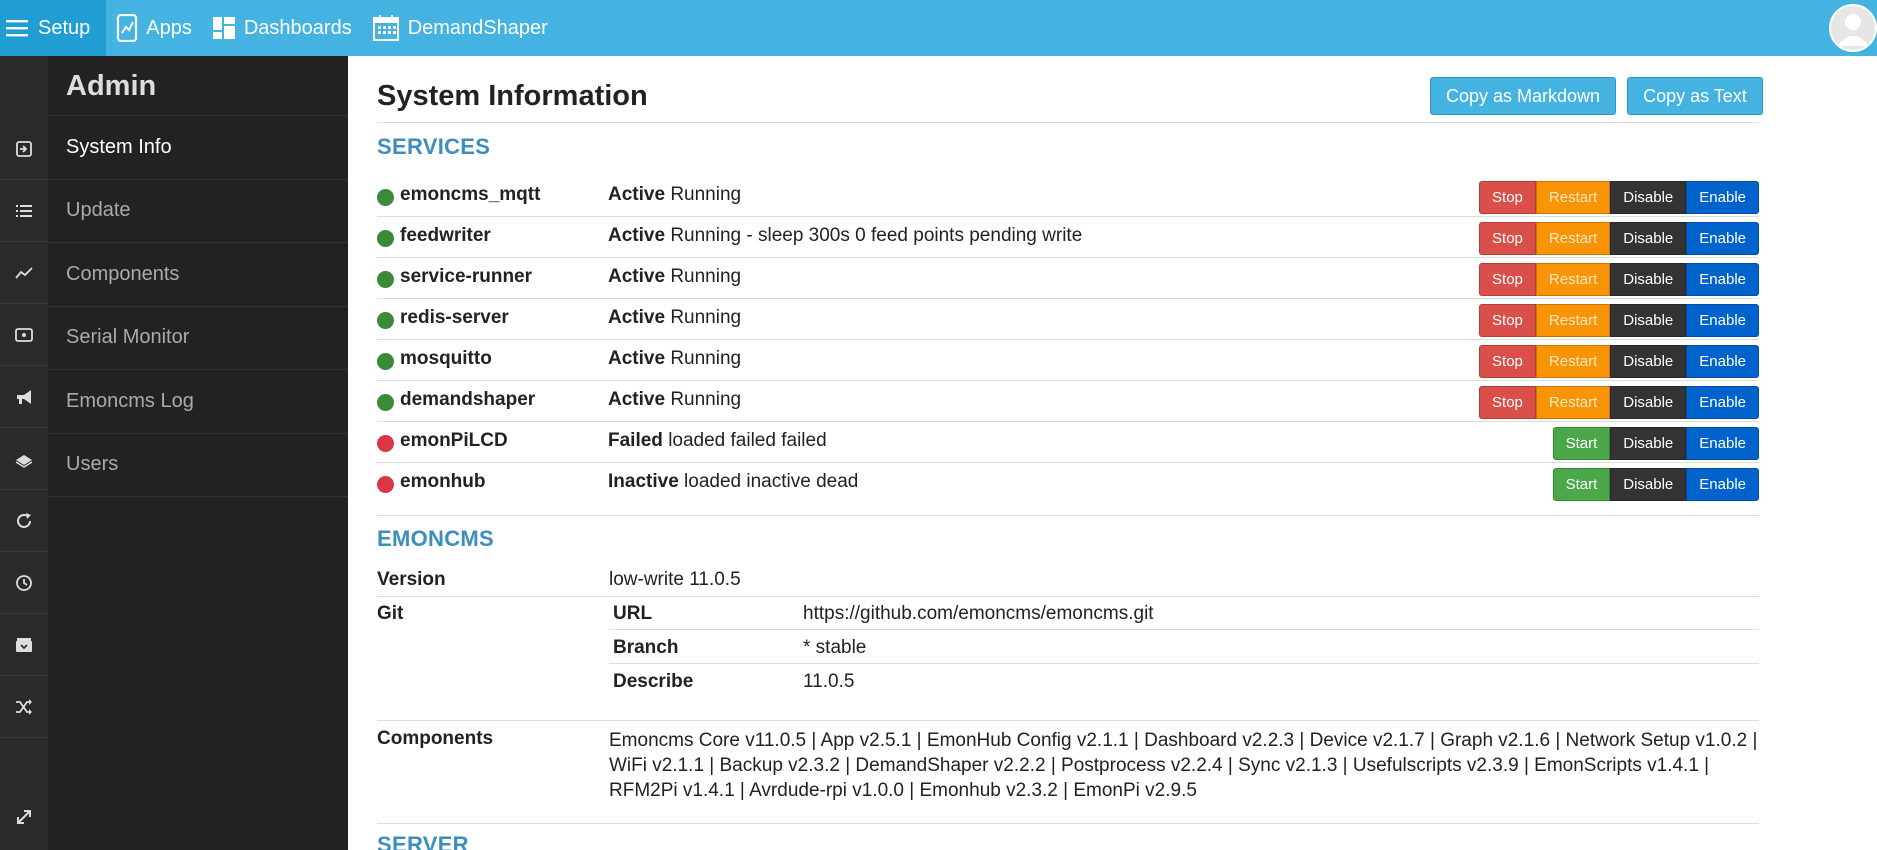  What do you see at coordinates (675, 579) in the screenshot?
I see `version-value: low-write 11.0.5` at bounding box center [675, 579].